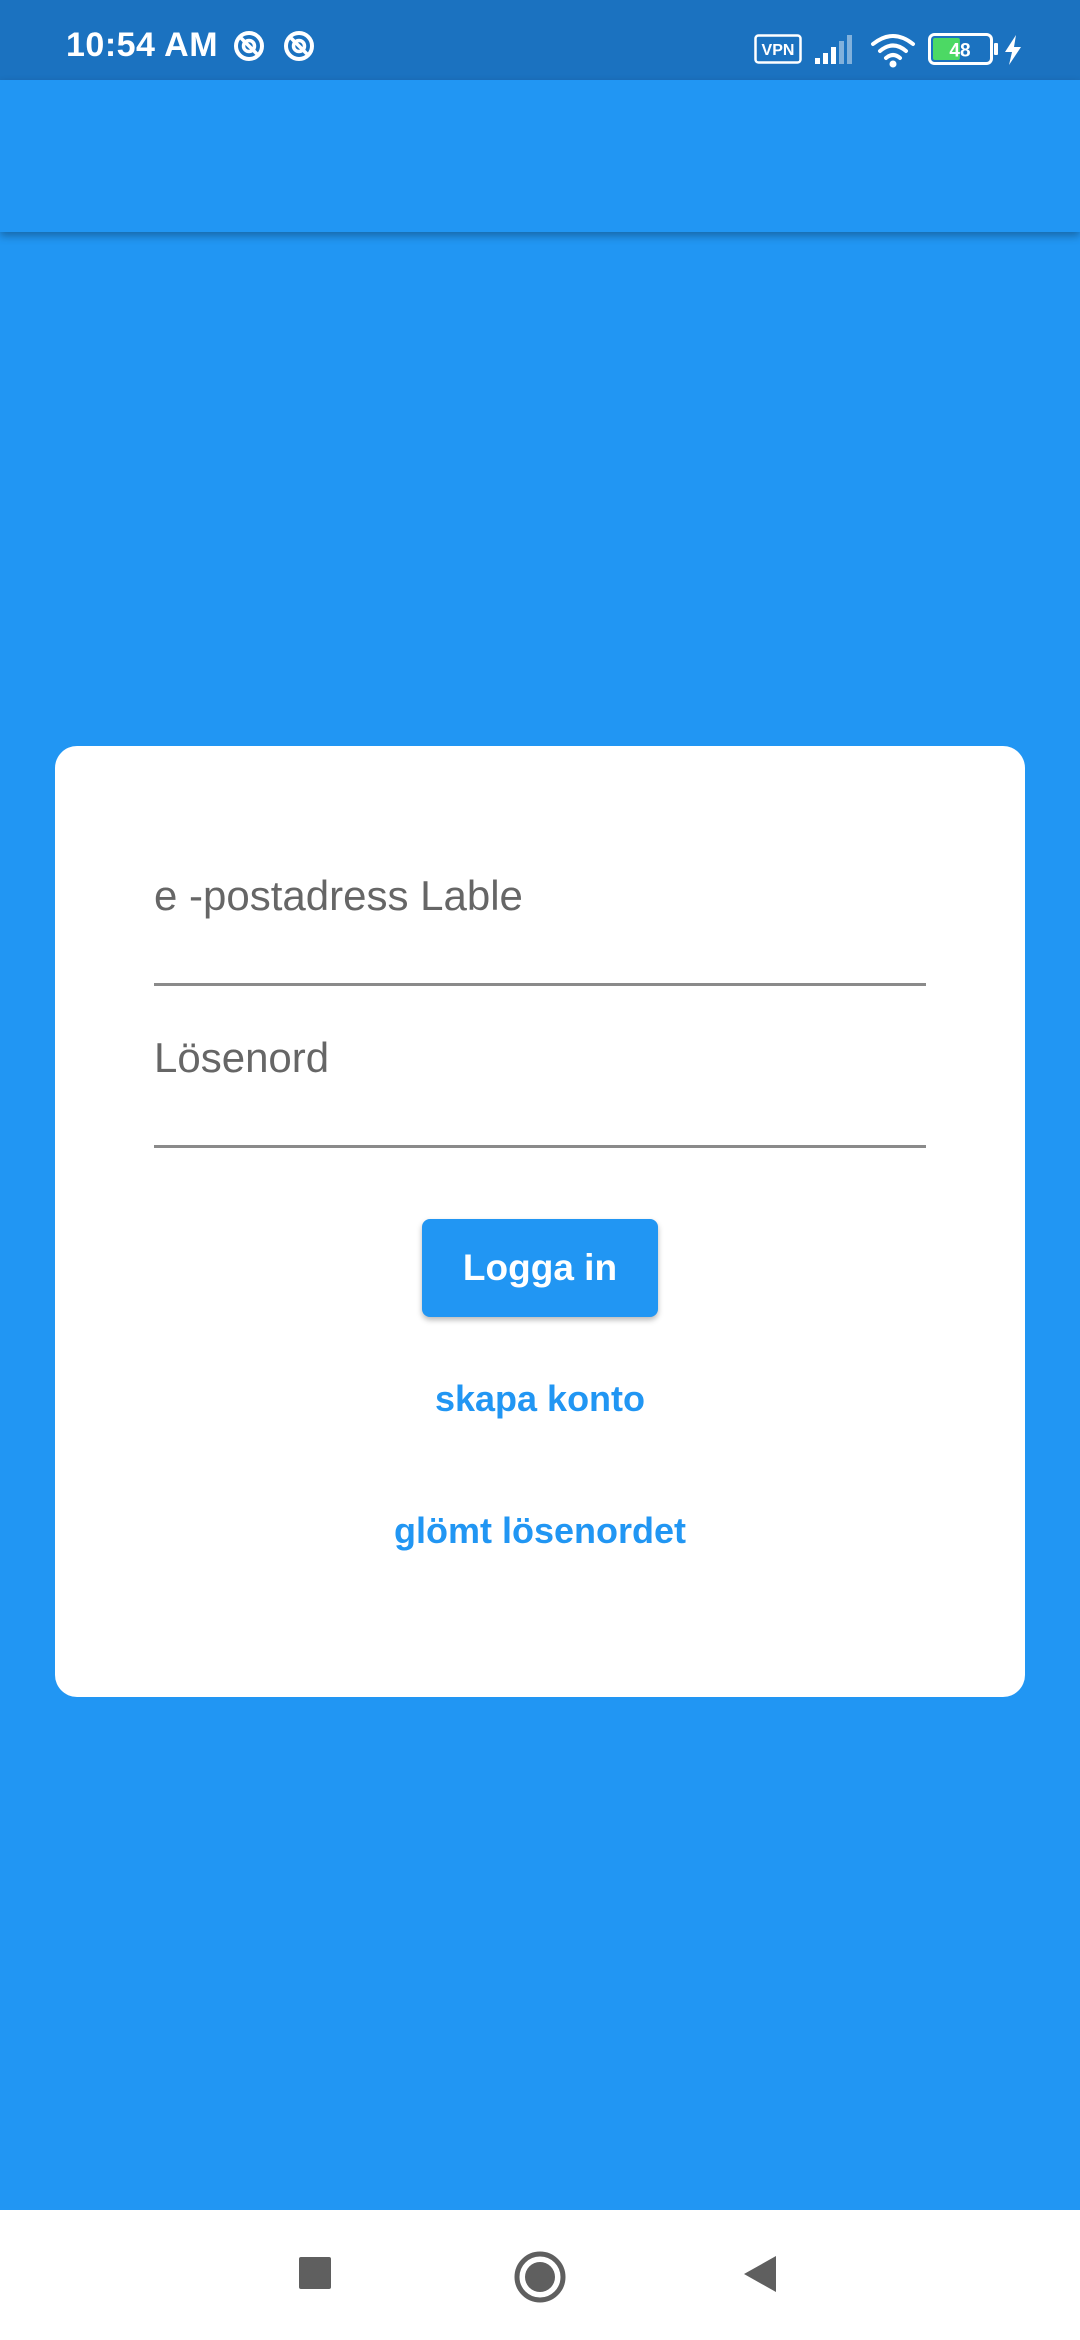 The height and width of the screenshot is (2340, 1080). What do you see at coordinates (540, 1268) in the screenshot?
I see `login-button: Logga in` at bounding box center [540, 1268].